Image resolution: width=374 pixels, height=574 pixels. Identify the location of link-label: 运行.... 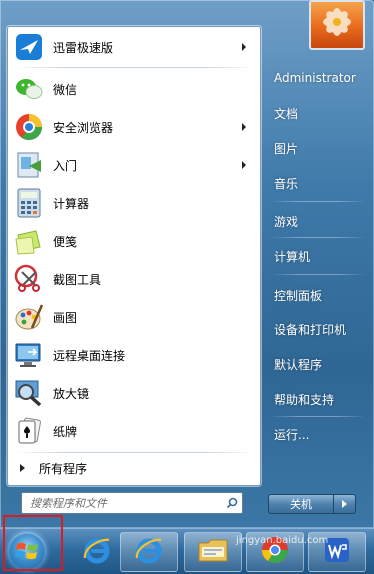
(292, 434).